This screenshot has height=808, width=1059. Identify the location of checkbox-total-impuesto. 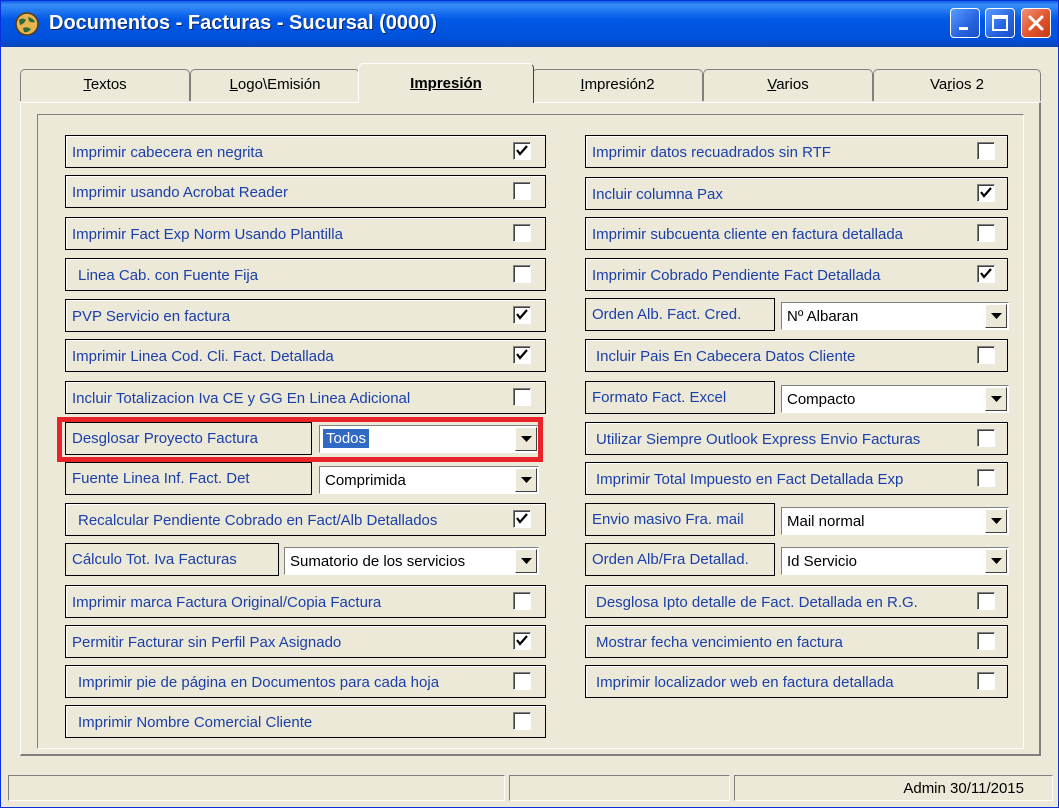
(986, 478).